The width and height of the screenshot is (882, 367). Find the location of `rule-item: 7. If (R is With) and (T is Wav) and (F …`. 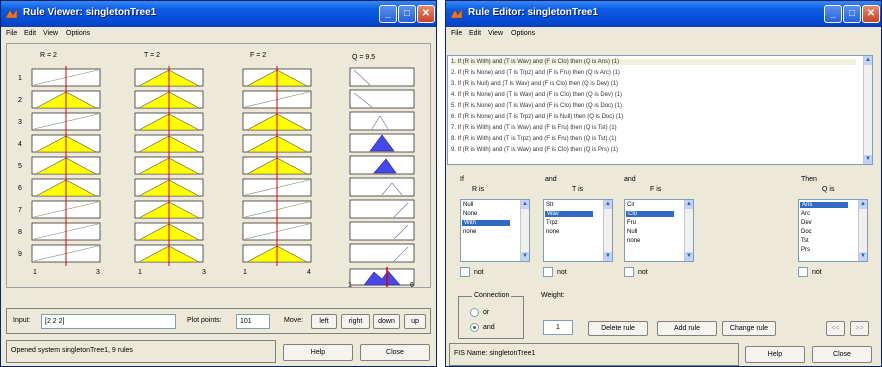

rule-item: 7. If (R is With) and (T is Wav) and (F … is located at coordinates (534, 128).